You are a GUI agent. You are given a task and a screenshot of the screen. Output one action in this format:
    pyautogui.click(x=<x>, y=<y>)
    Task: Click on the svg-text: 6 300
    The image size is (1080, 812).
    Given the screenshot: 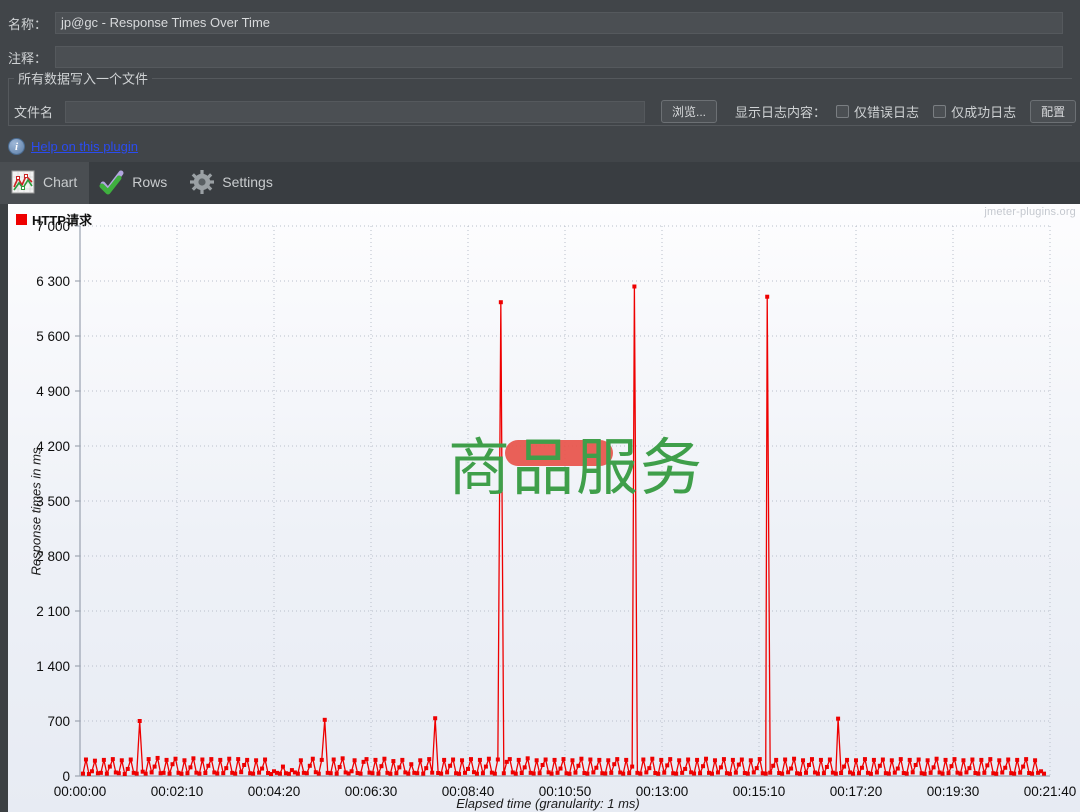 What is the action you would take?
    pyautogui.click(x=53, y=281)
    